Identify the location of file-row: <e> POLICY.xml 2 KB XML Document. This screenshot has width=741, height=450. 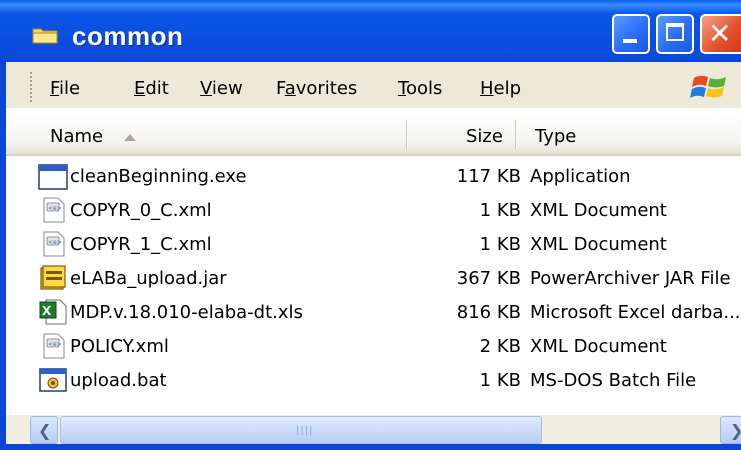
(373, 348).